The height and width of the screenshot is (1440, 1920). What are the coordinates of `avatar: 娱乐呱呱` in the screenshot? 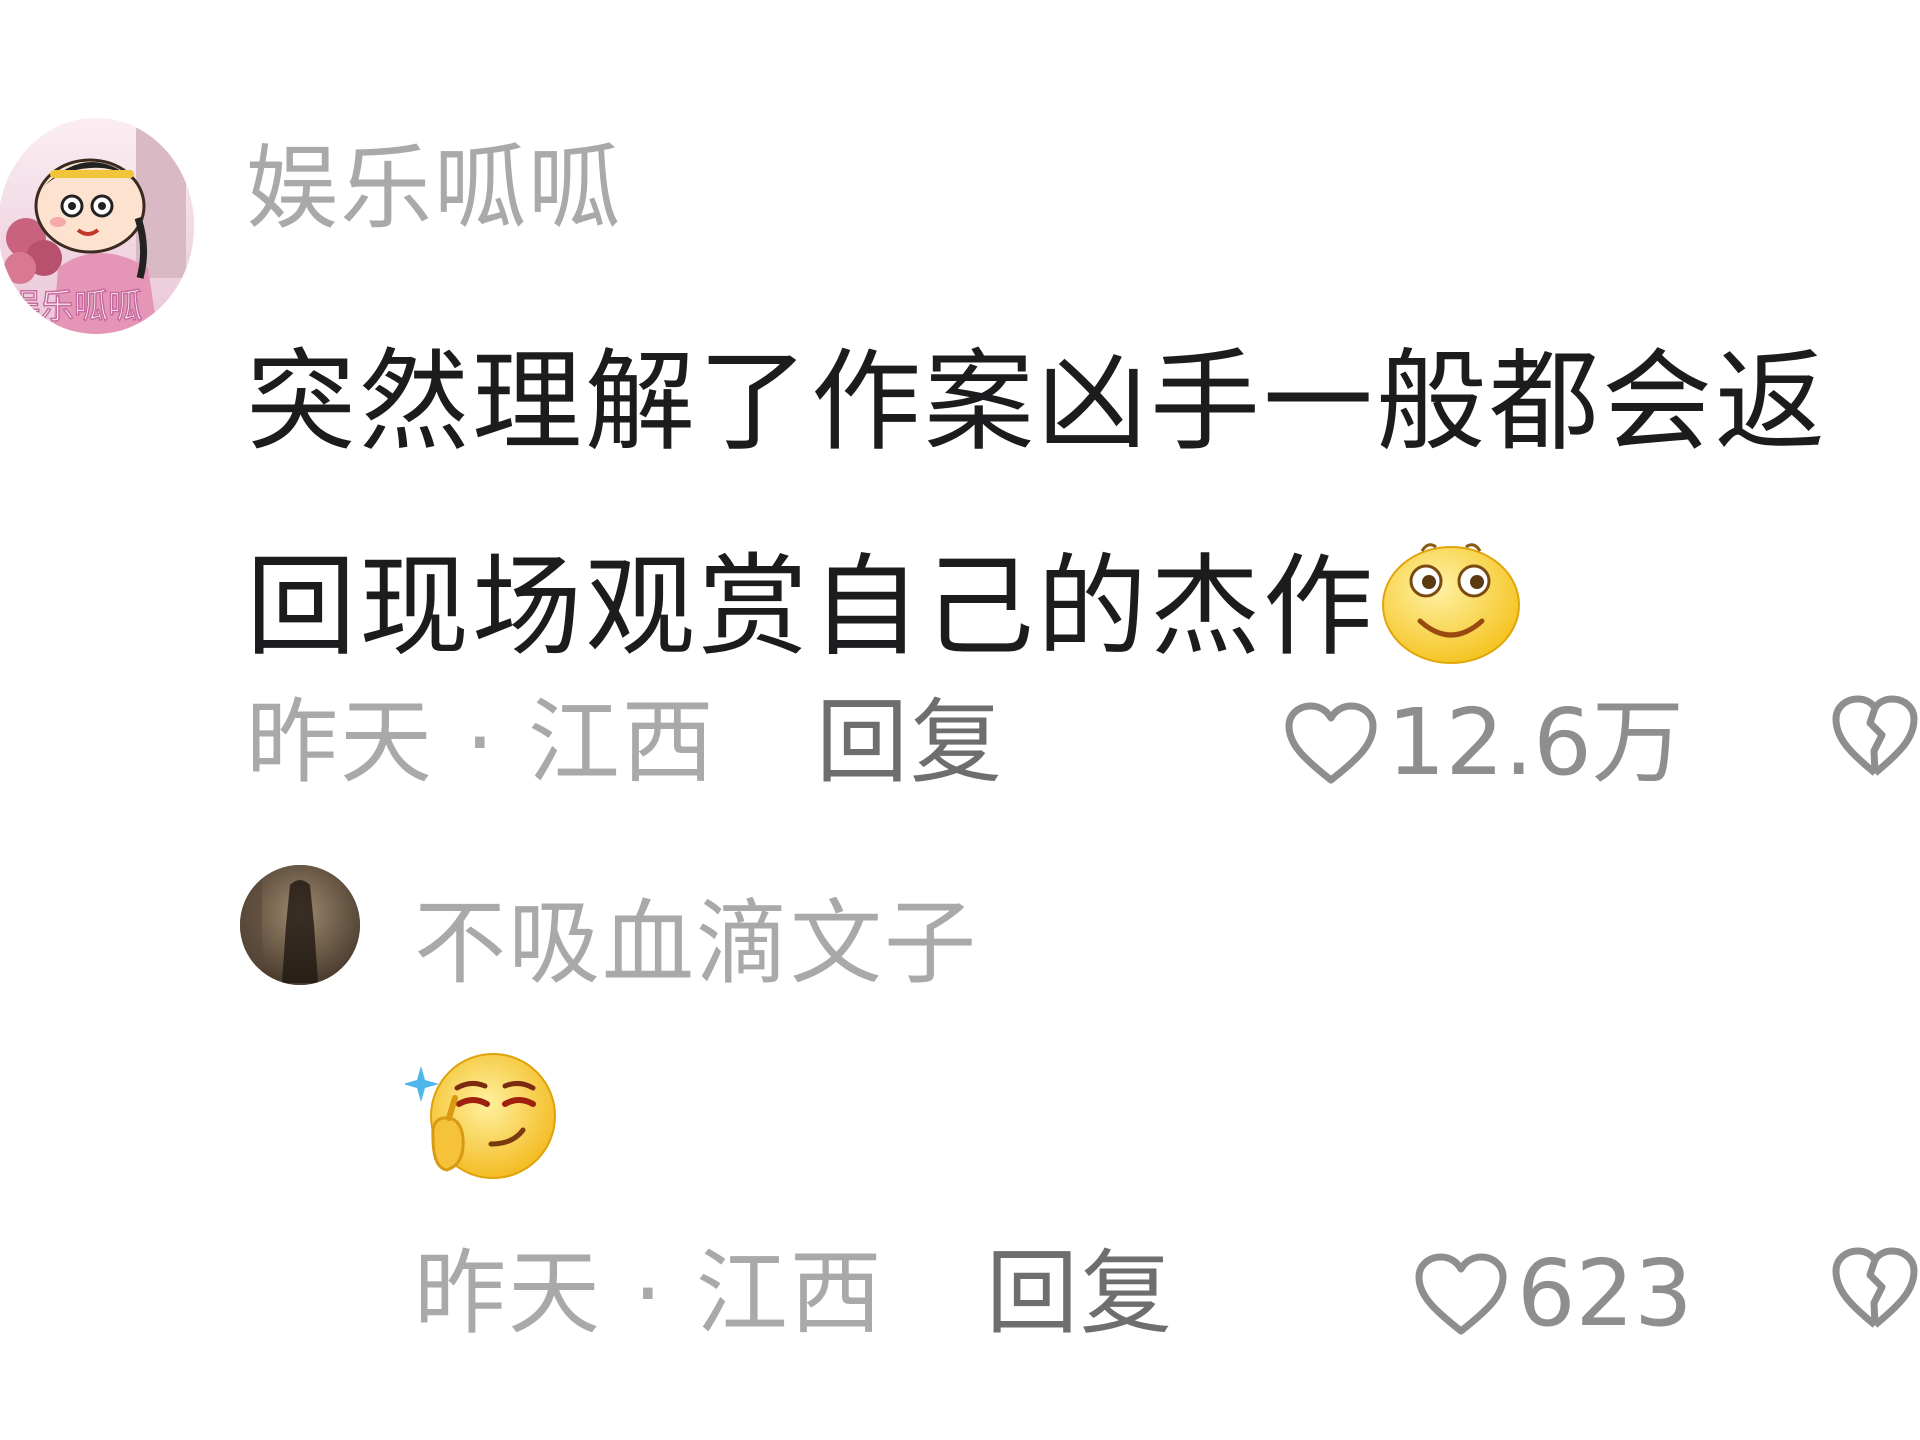 It's located at (97, 226).